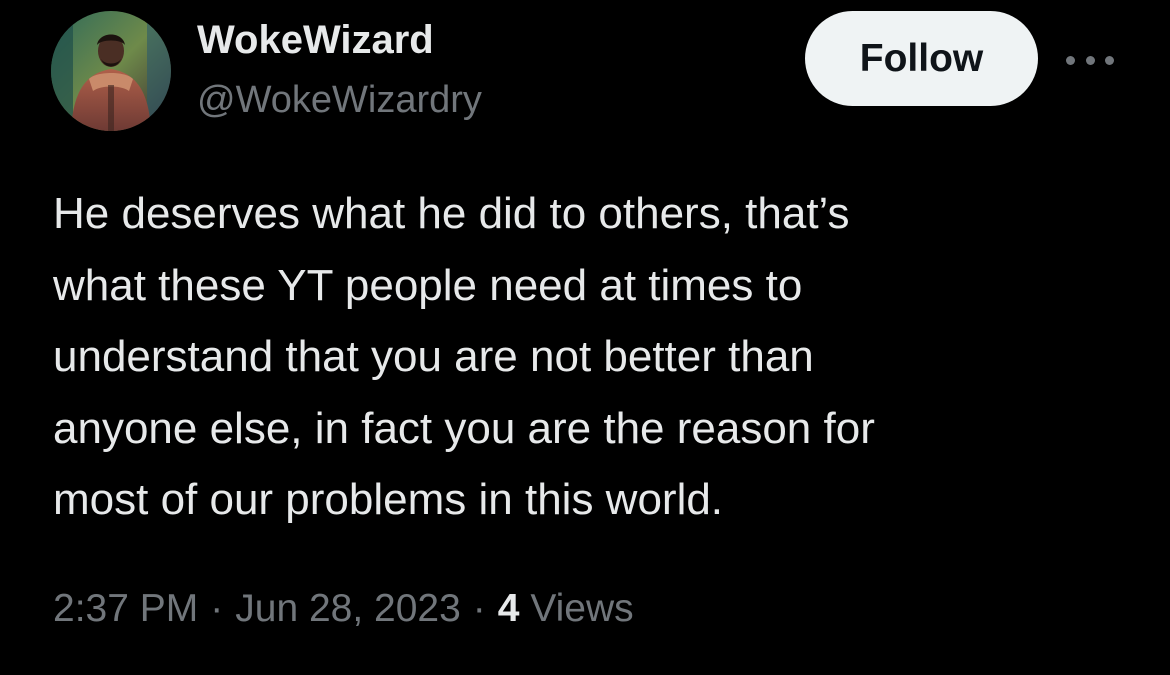 The width and height of the screenshot is (1170, 675). Describe the element at coordinates (388, 499) in the screenshot. I see `tweet-line: most of our problems in this world.` at that location.